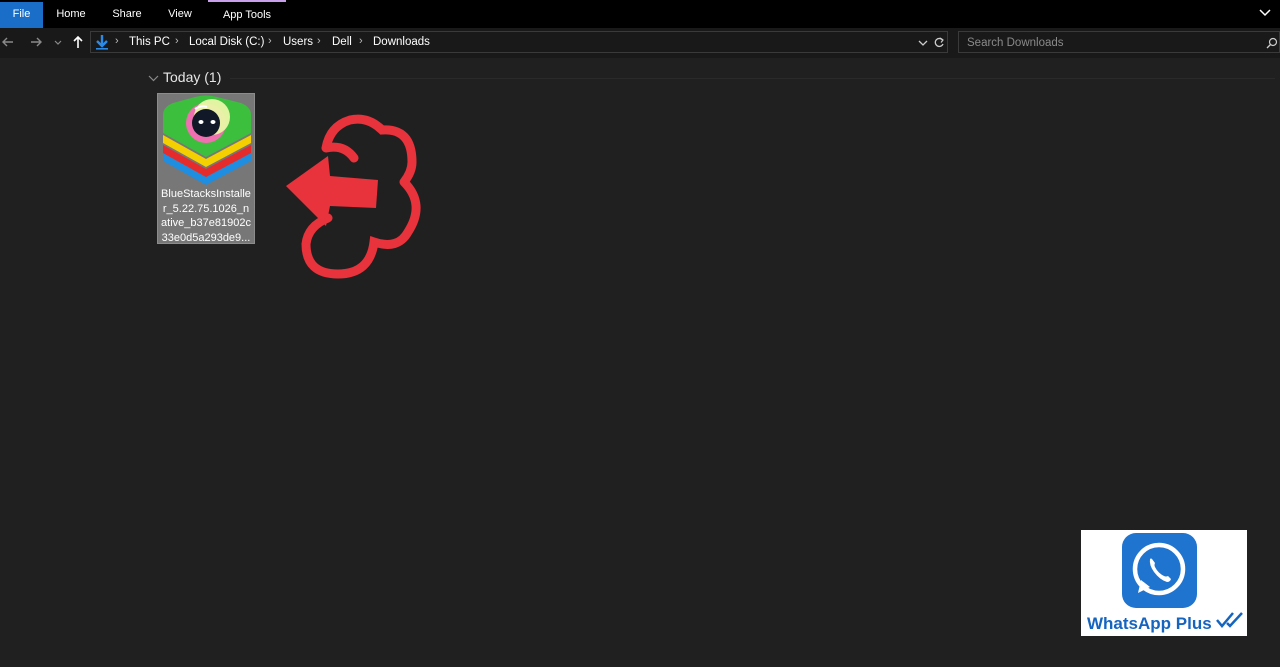  I want to click on search-box, so click(1119, 42).